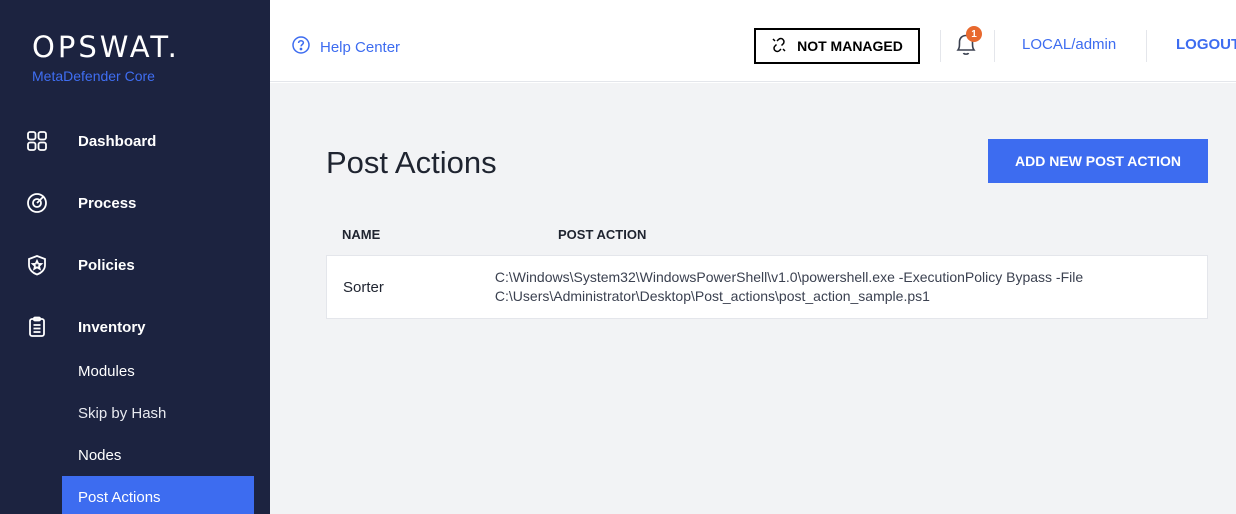  I want to click on column-header-post-action: POST ACTION, so click(594, 234).